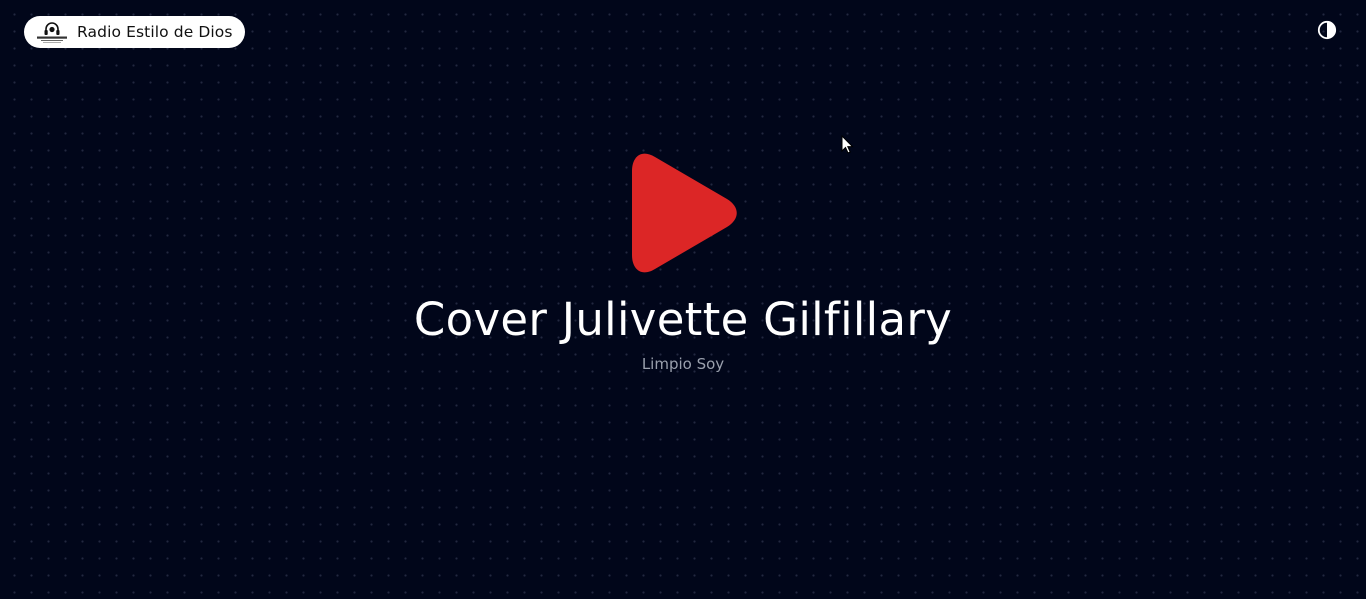  I want to click on play-icon, so click(683, 216).